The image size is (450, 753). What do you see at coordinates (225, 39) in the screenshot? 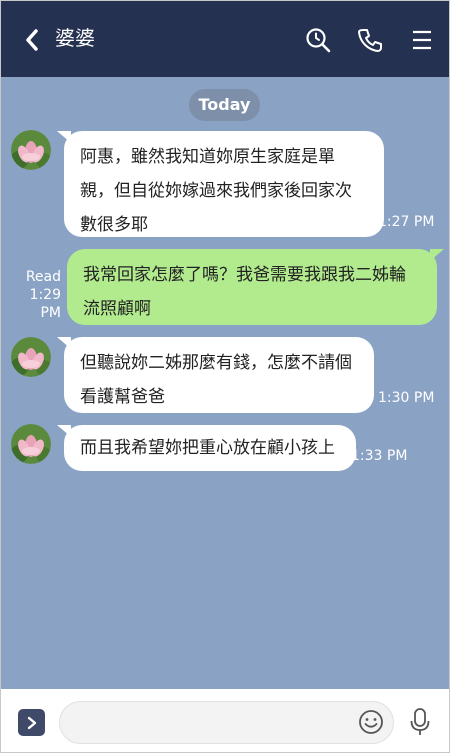
I see `chat-header: 婆婆` at bounding box center [225, 39].